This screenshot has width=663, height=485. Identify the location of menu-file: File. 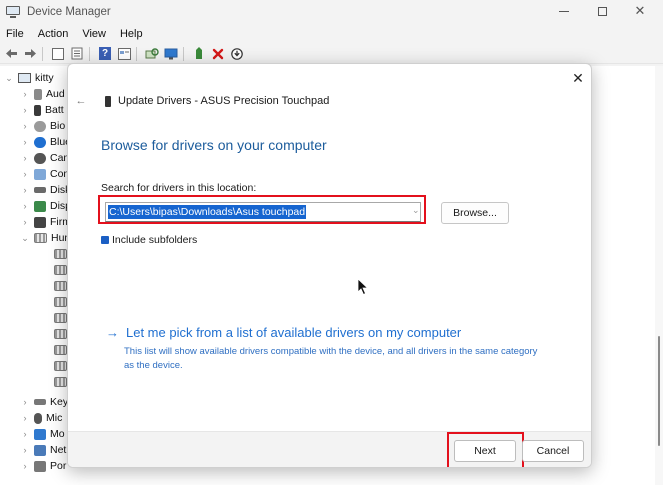
(15, 34).